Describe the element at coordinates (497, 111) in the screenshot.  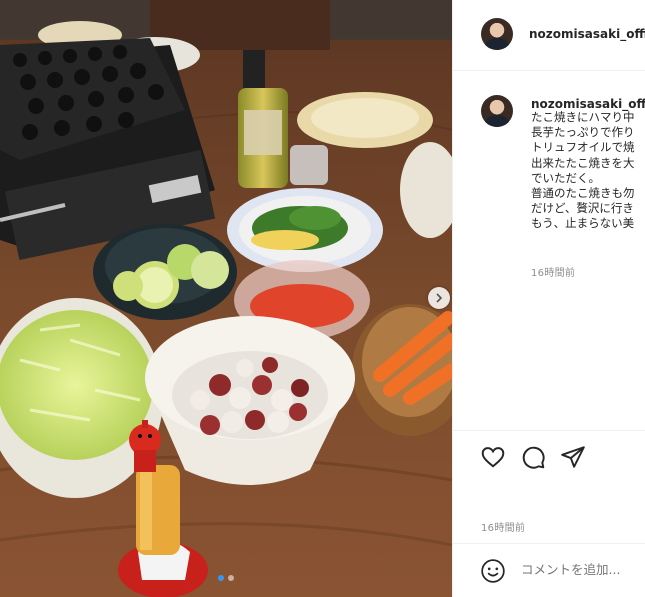
I see `caption-avatar` at that location.